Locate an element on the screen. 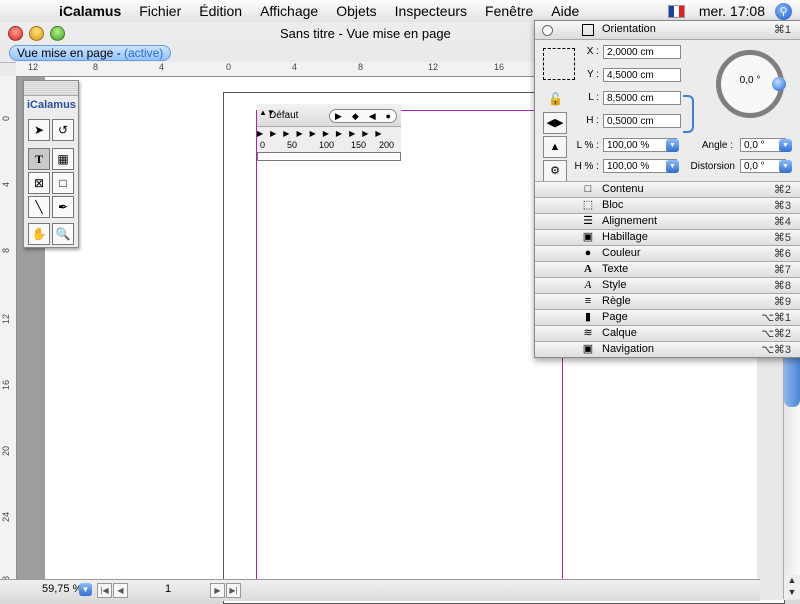 This screenshot has width=800, height=604. flip-vertical-icon: ▲ is located at coordinates (555, 147).